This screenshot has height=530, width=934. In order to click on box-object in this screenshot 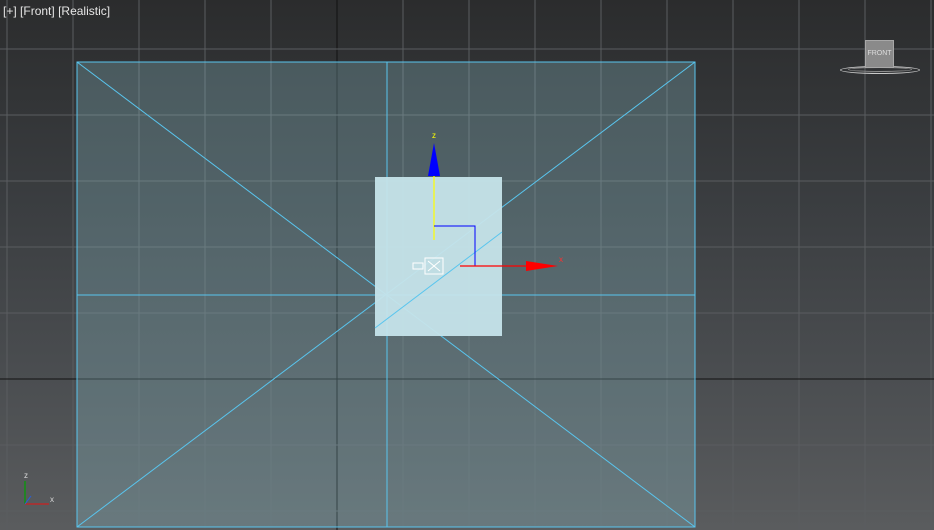, I will do `click(438, 256)`.